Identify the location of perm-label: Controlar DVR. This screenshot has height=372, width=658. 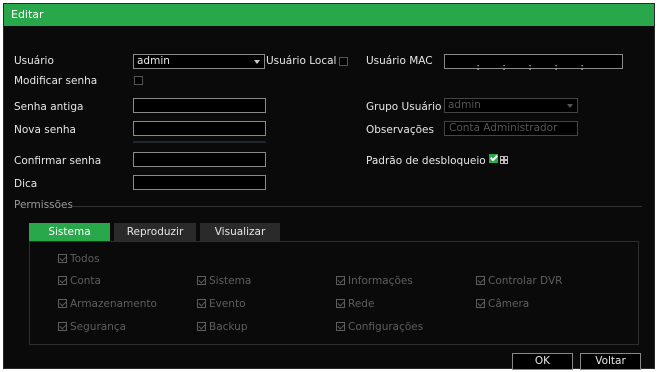
(525, 281).